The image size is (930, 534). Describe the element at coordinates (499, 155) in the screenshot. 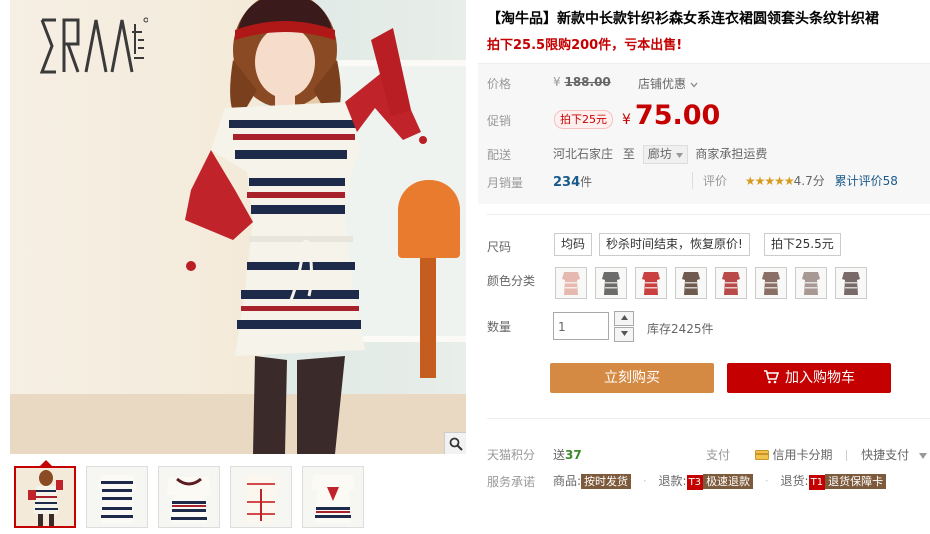

I see `shipping-label: 配送` at that location.